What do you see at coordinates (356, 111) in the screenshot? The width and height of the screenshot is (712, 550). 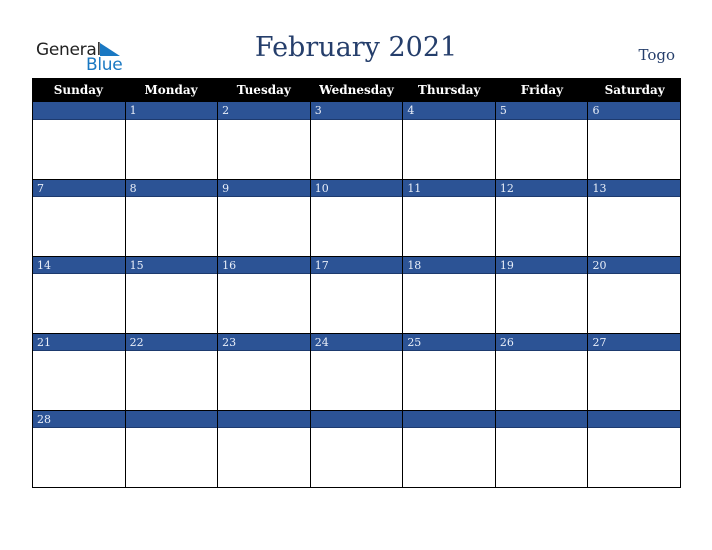 I see `day-number: 3` at bounding box center [356, 111].